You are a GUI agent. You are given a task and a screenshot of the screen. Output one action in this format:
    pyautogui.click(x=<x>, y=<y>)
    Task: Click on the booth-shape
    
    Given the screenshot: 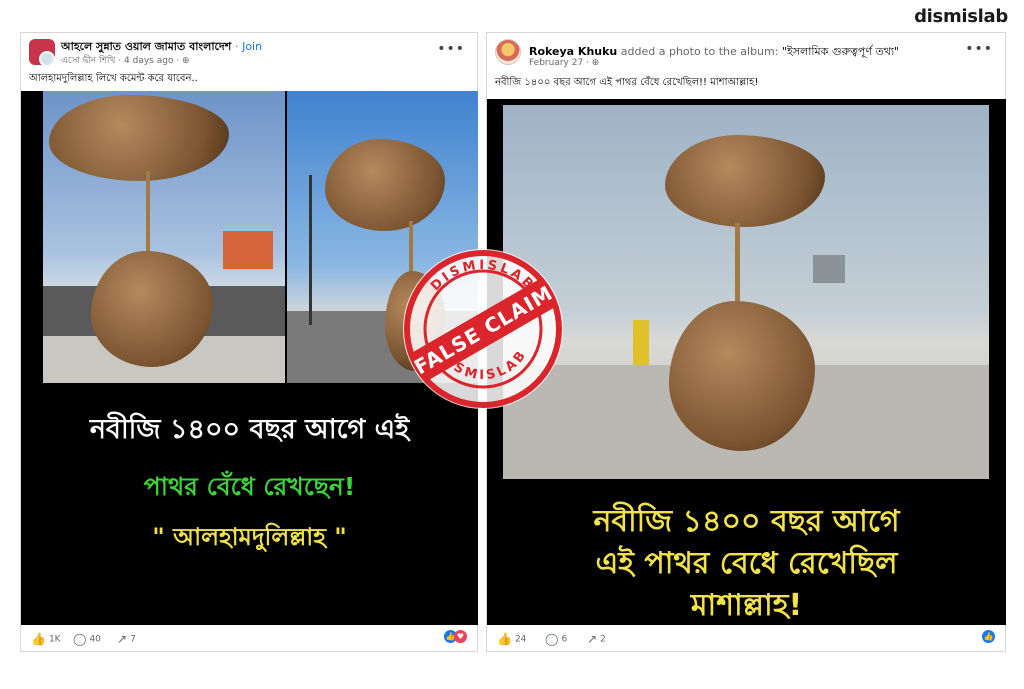 What is the action you would take?
    pyautogui.click(x=248, y=250)
    